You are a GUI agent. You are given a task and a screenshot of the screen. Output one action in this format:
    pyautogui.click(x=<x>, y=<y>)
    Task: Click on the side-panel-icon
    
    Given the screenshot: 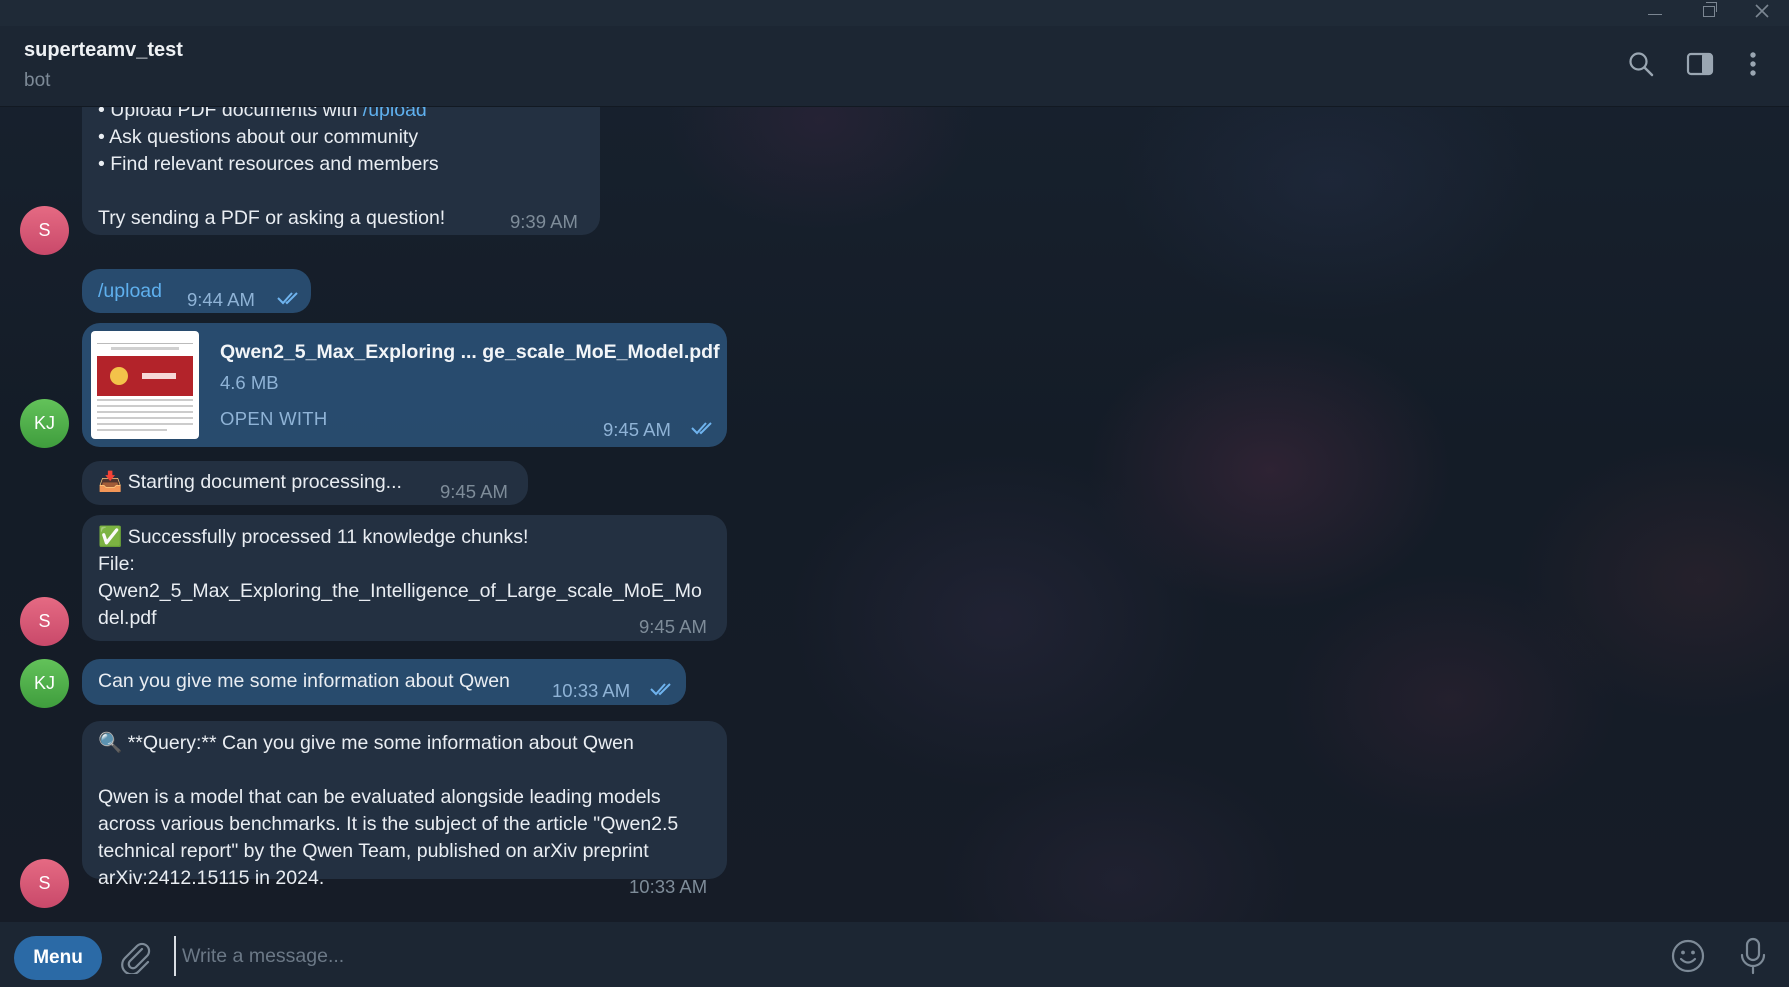 What is the action you would take?
    pyautogui.click(x=1700, y=64)
    